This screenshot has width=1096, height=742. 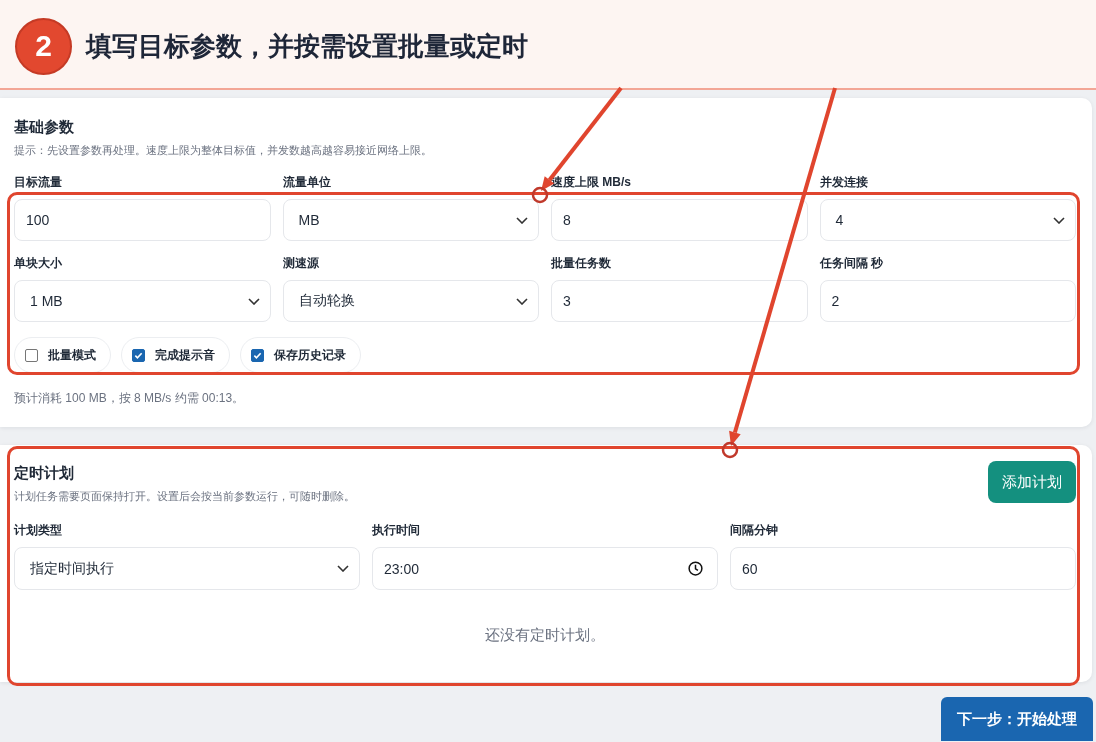 I want to click on field-label: 执行时间, so click(x=396, y=530).